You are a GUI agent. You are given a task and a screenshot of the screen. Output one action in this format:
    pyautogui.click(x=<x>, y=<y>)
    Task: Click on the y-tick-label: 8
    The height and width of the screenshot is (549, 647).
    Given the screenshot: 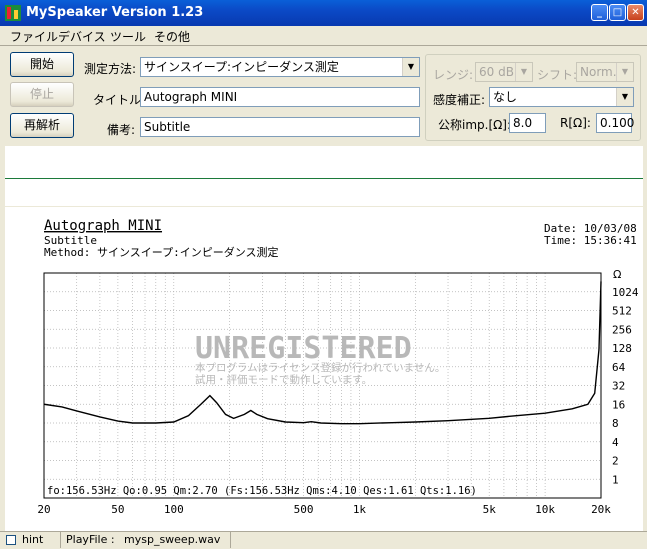 What is the action you would take?
    pyautogui.click(x=615, y=423)
    